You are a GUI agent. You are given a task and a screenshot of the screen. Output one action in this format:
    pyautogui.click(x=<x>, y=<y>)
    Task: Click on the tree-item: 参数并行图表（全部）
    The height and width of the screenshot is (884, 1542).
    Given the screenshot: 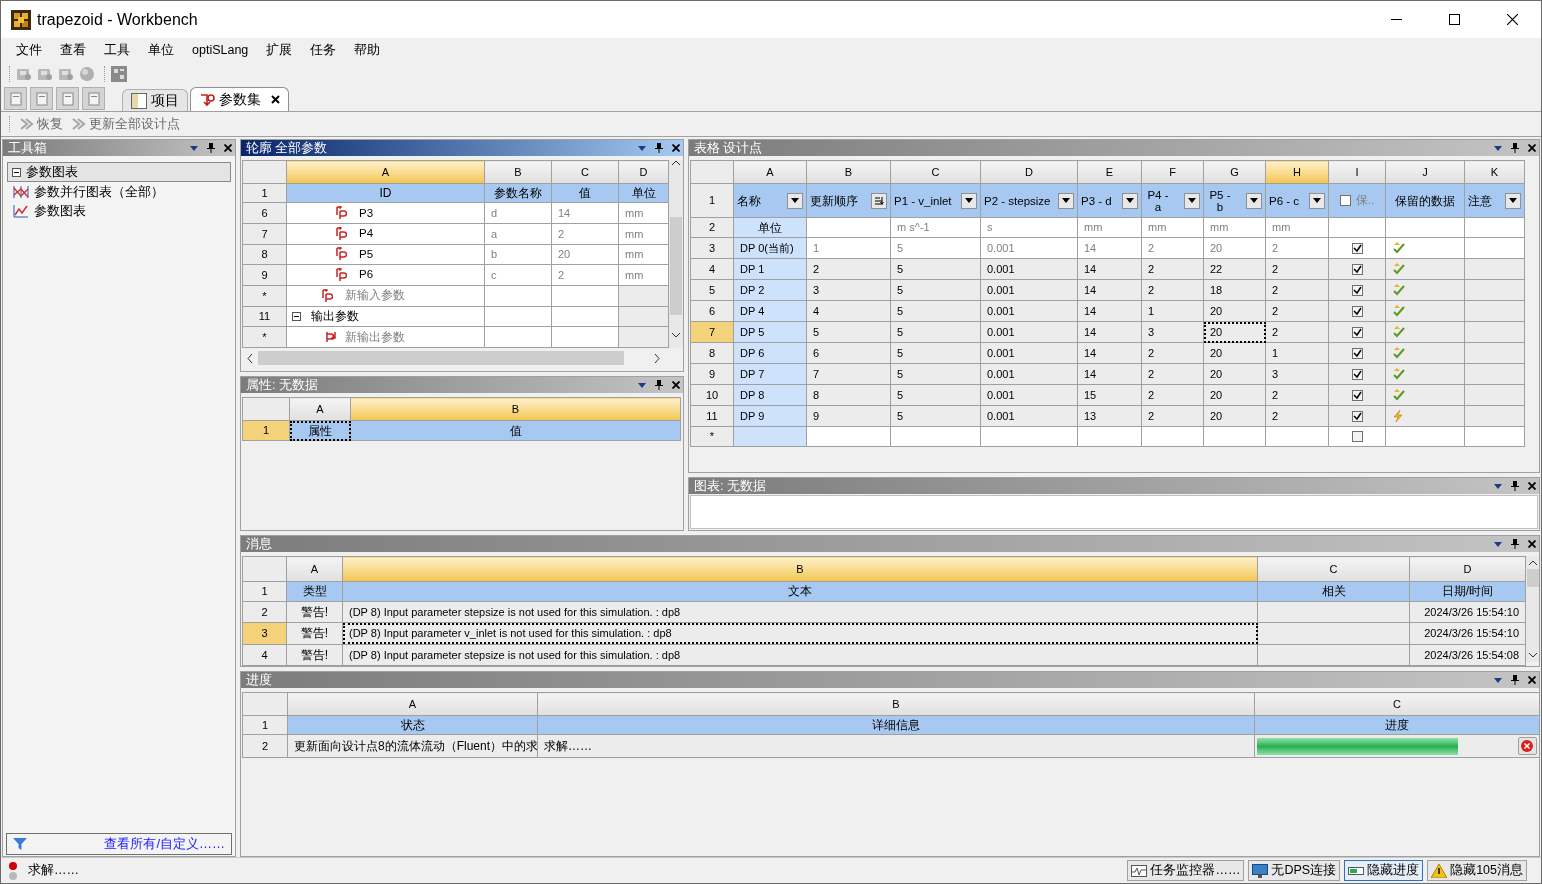 What is the action you would take?
    pyautogui.click(x=119, y=191)
    